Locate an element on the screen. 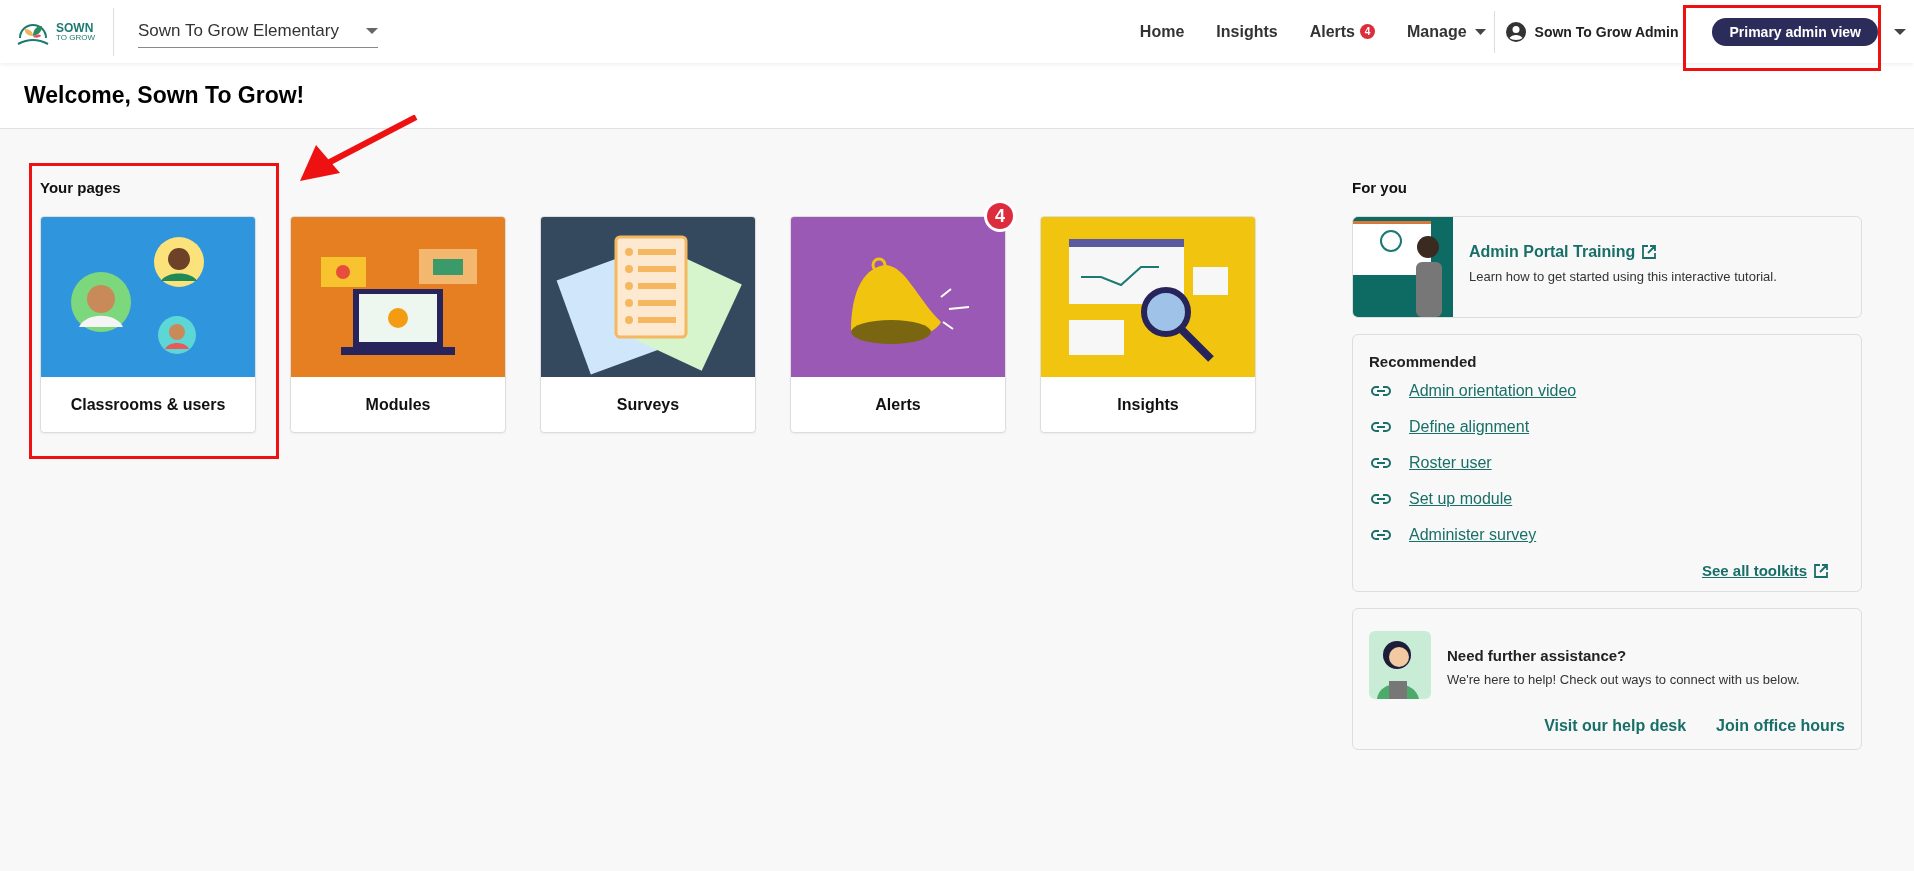 Image resolution: width=1914 pixels, height=871 pixels. nav-link: Alerts is located at coordinates (1332, 31).